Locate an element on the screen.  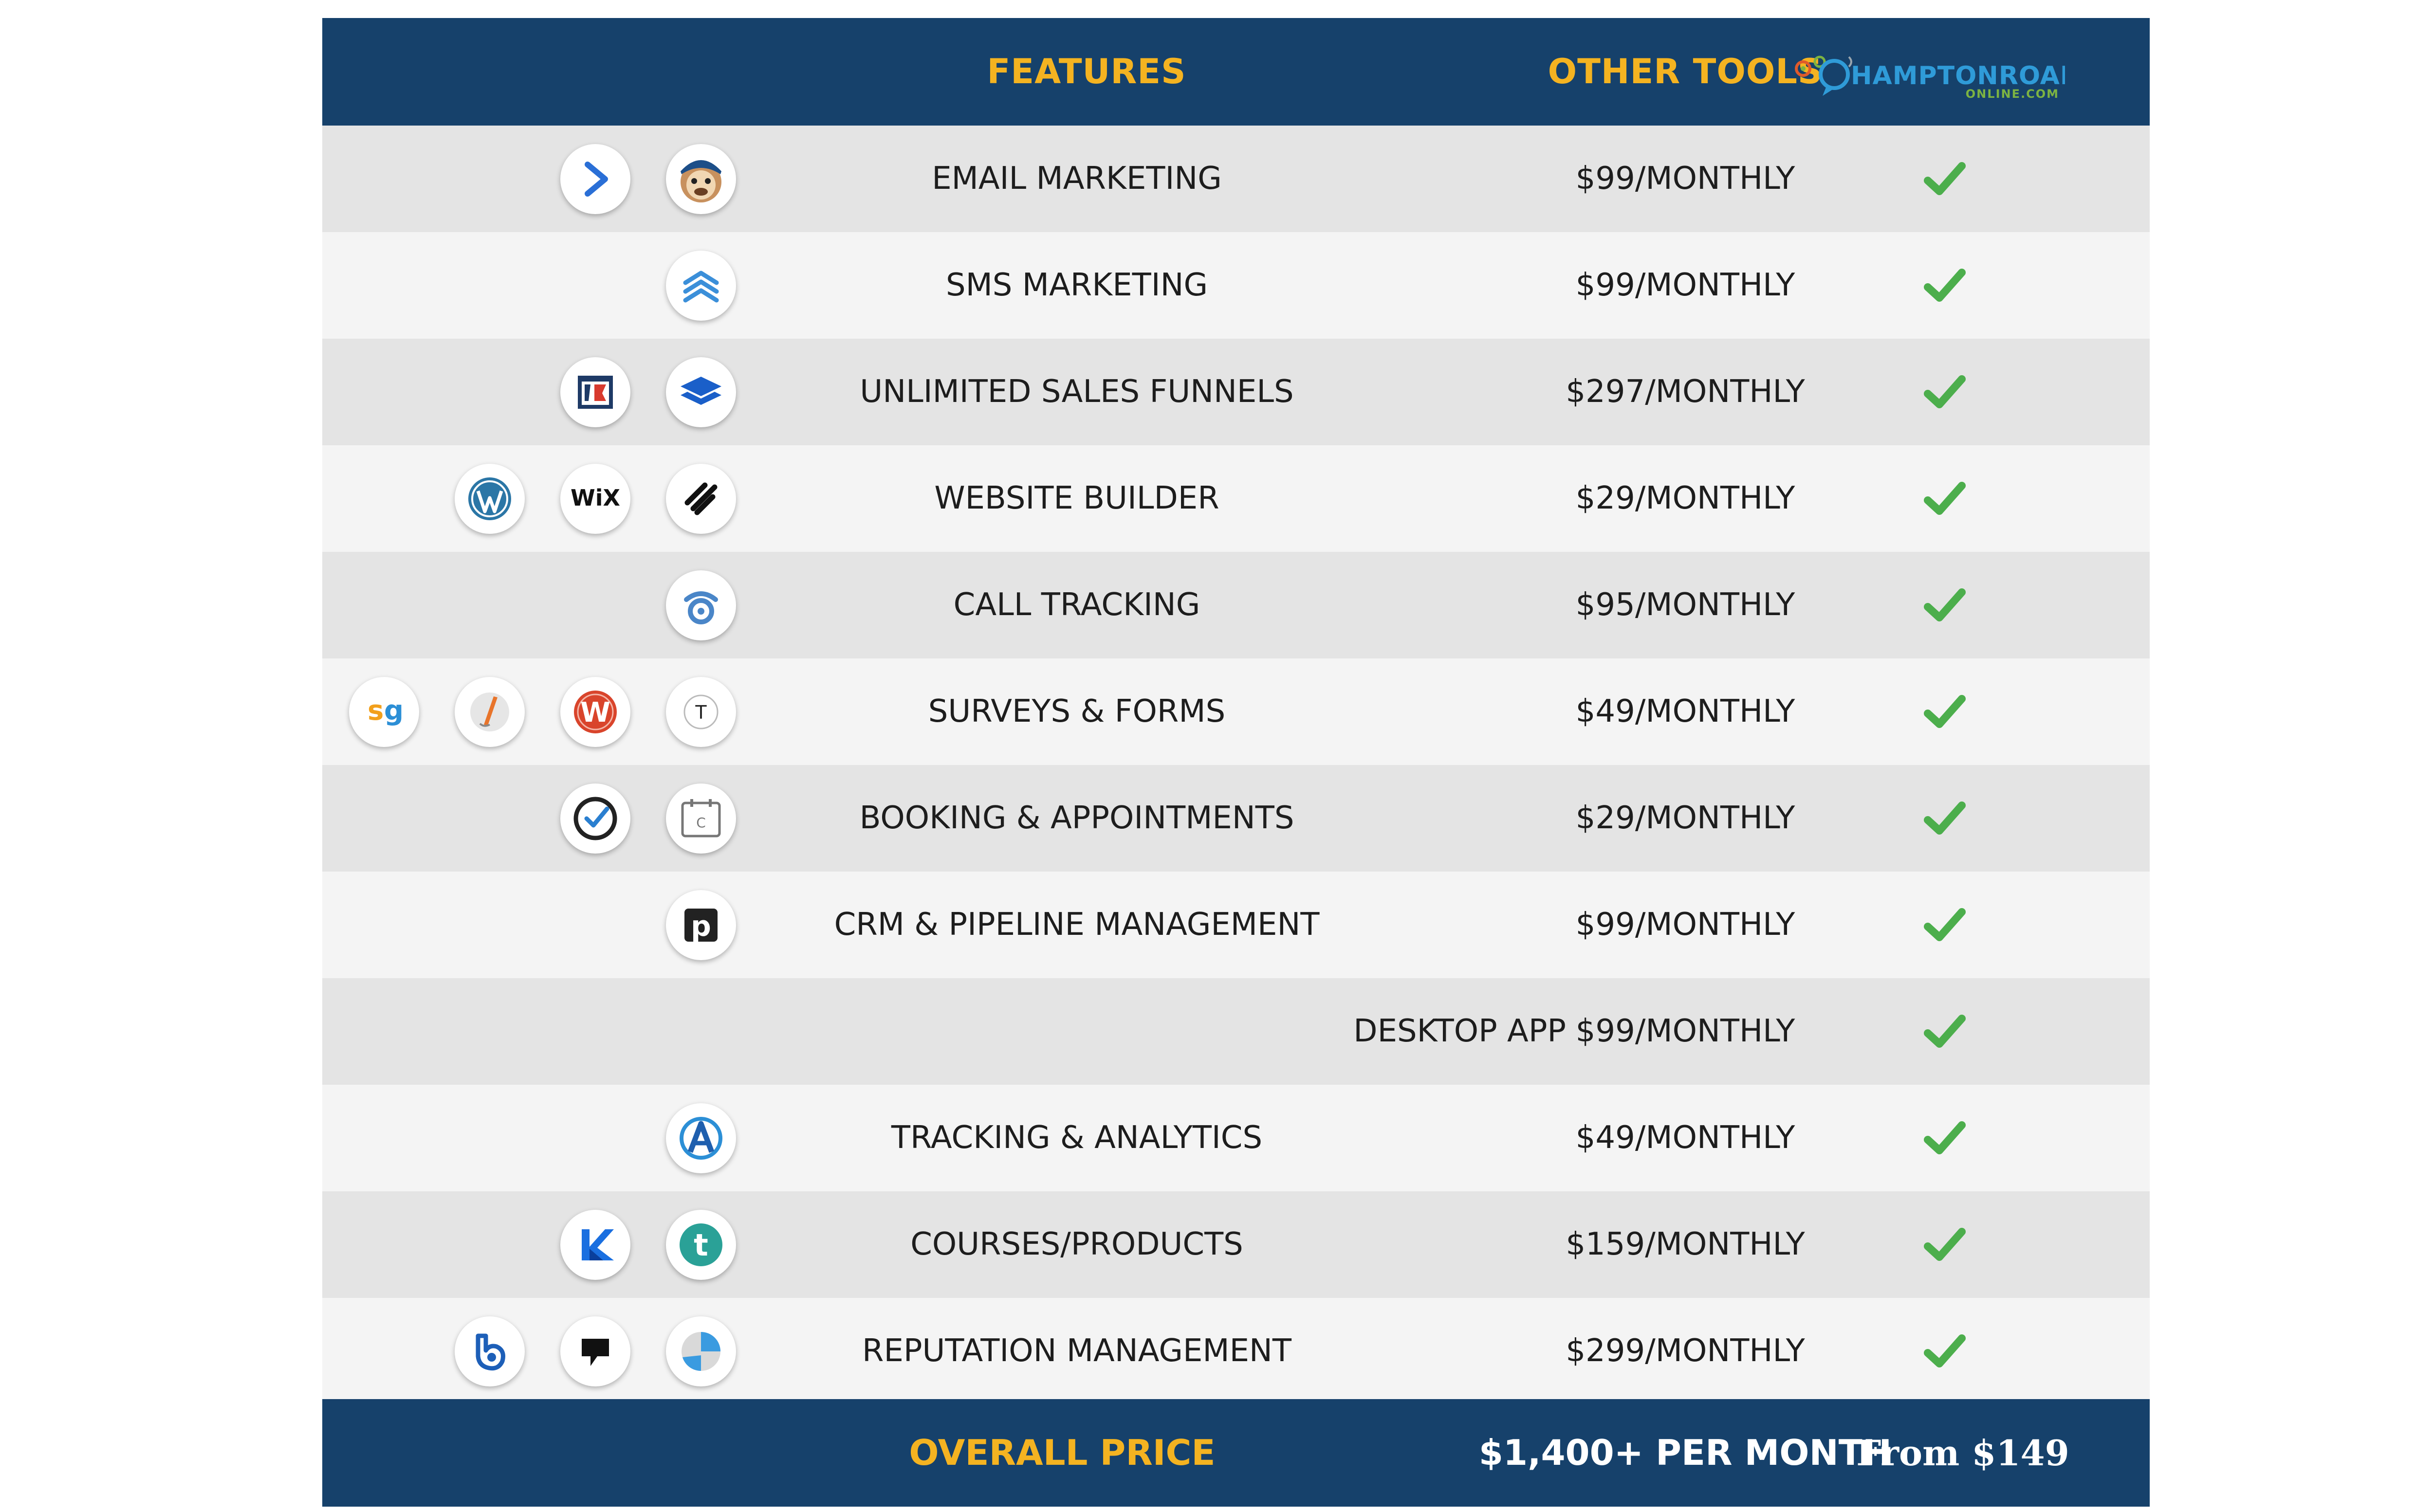
chevron-stack-icon is located at coordinates (701, 286).